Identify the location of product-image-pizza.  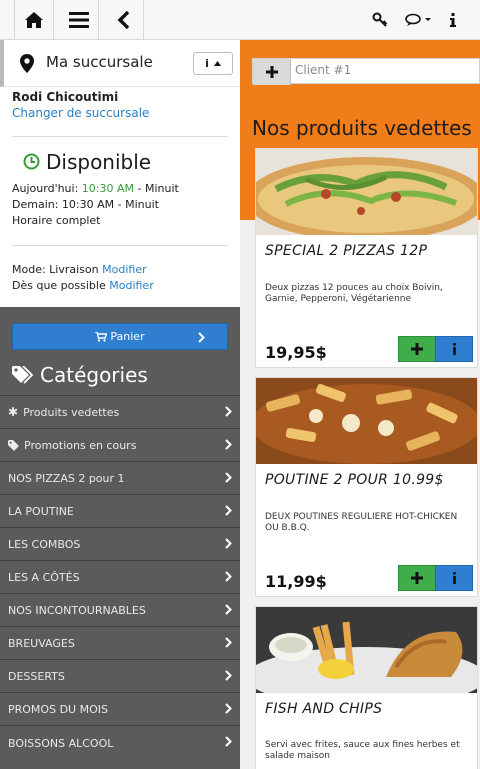
(366, 192).